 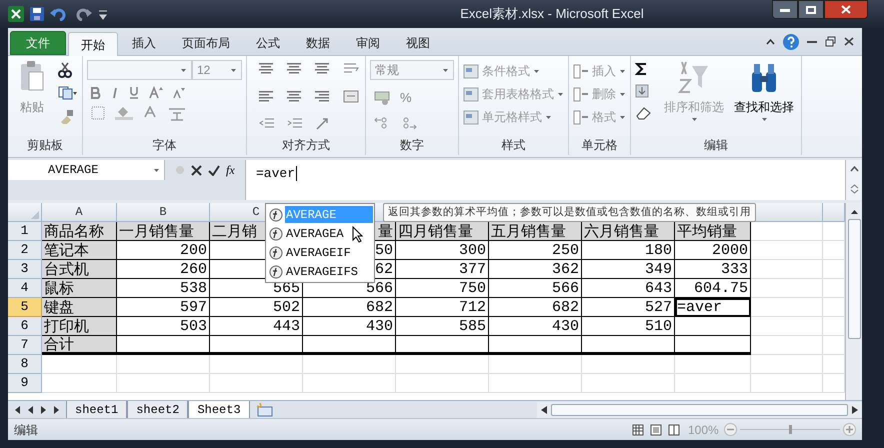 I want to click on scroll-right-icon, so click(x=855, y=410).